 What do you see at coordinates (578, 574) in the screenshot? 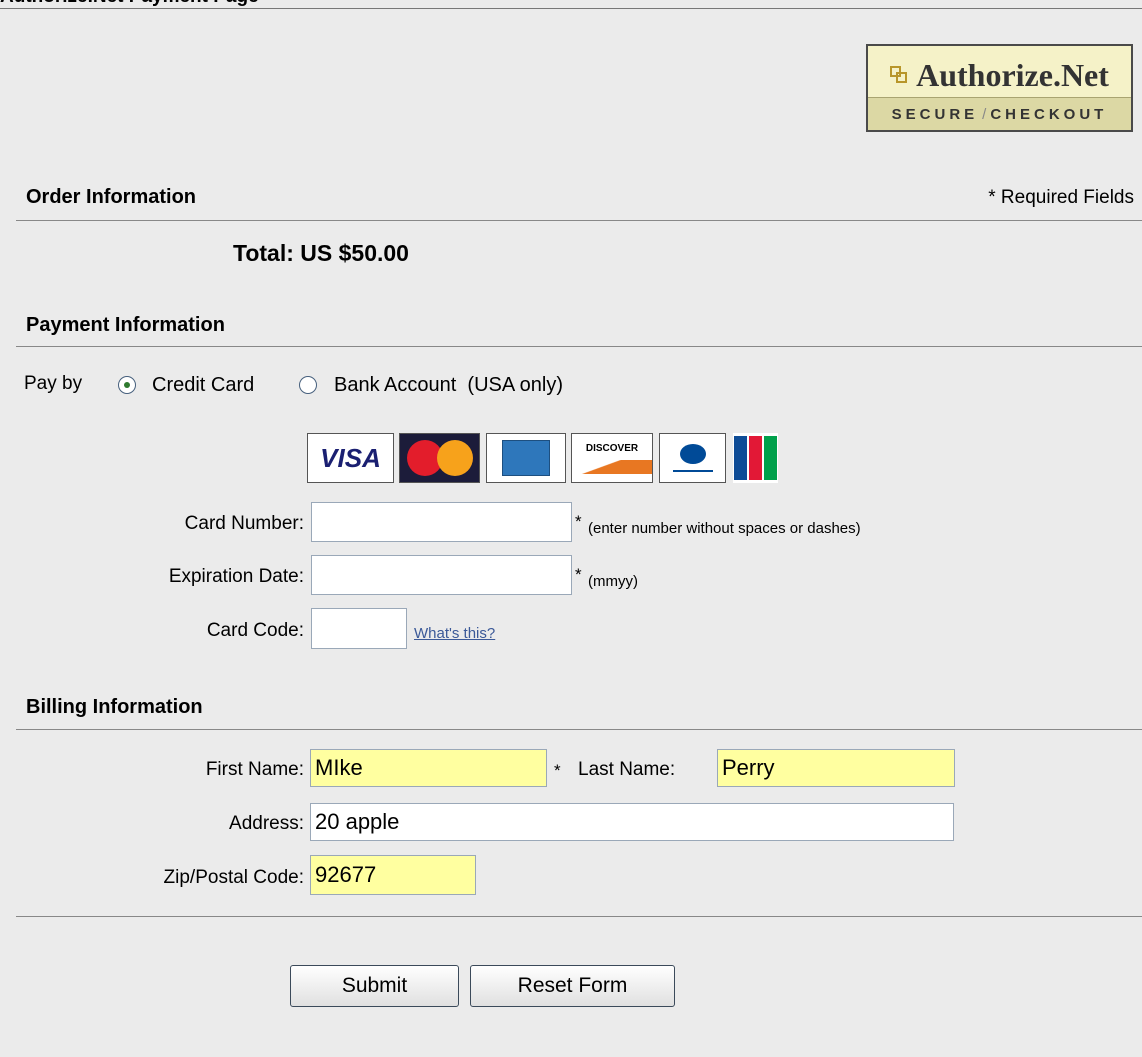
I see `expiration-required-marker: *` at bounding box center [578, 574].